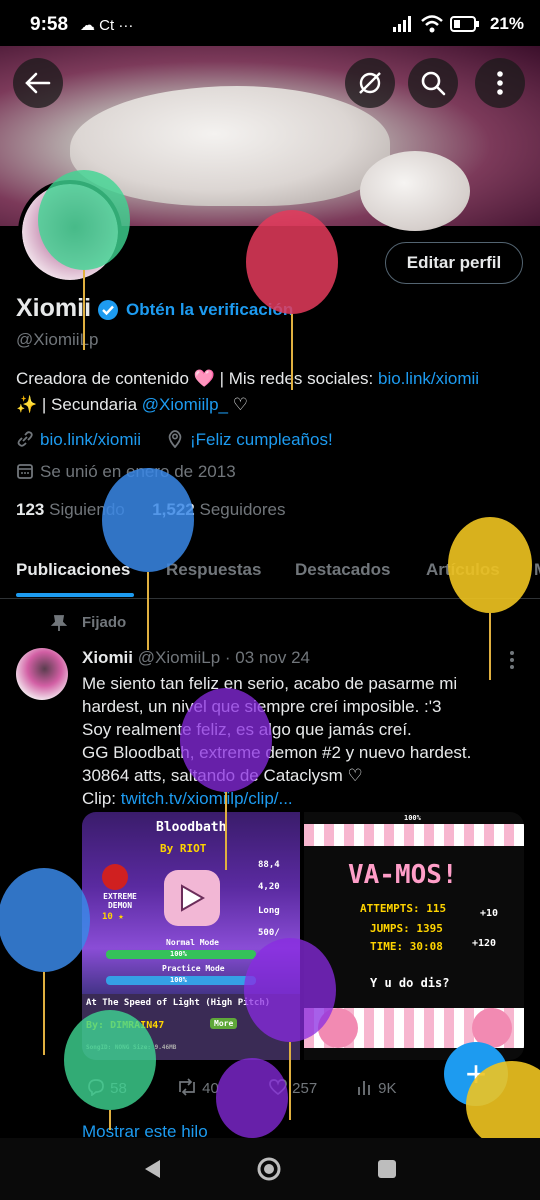  What do you see at coordinates (222, 775) in the screenshot?
I see `post-line: 30864 atts, saltando de Cataclysm ♡` at bounding box center [222, 775].